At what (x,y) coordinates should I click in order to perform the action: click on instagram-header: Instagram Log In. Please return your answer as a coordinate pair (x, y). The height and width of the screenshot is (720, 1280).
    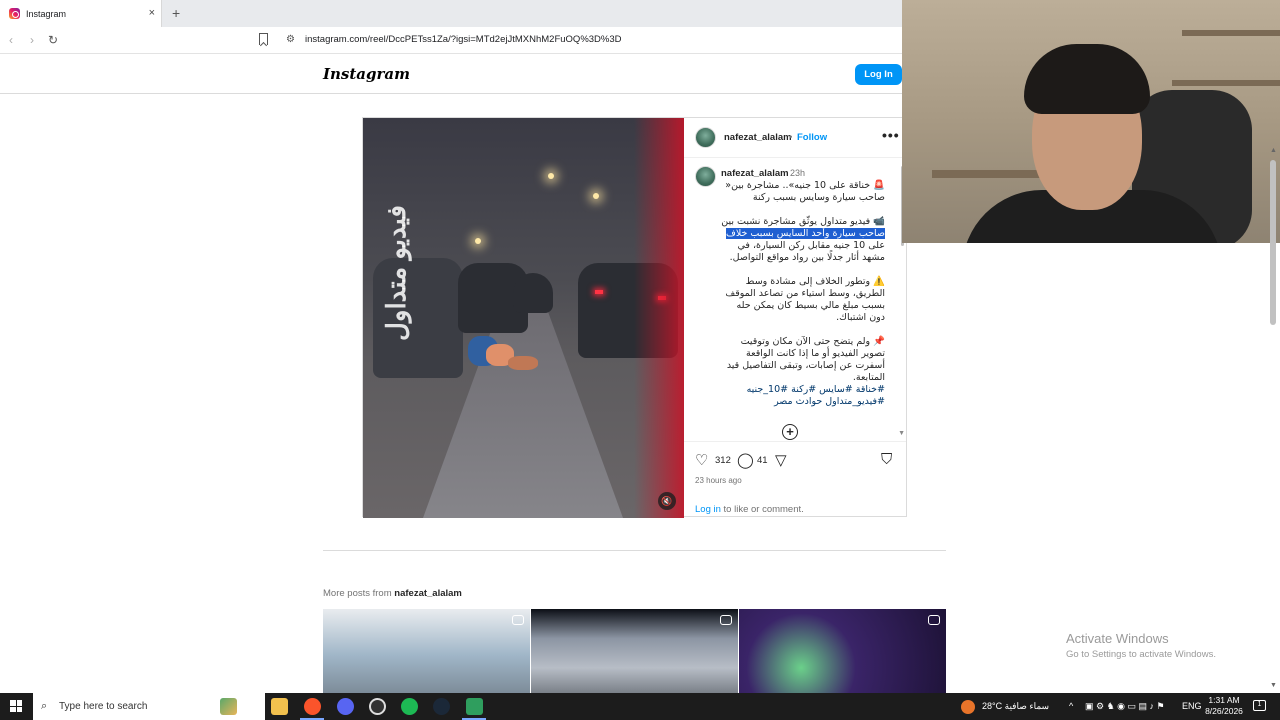
    Looking at the image, I should click on (451, 74).